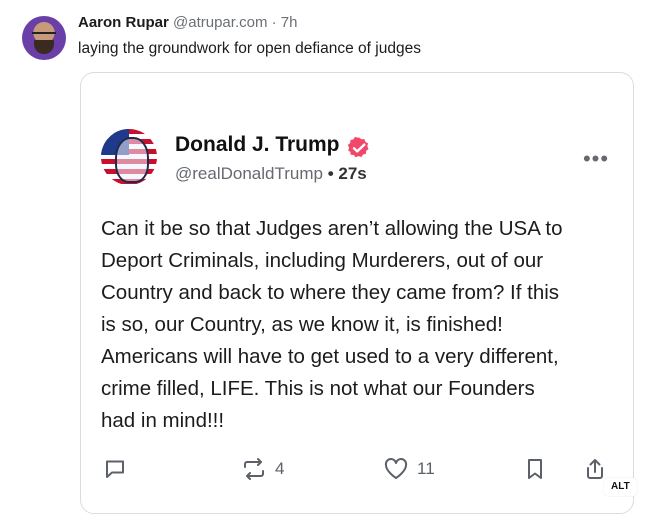 The width and height of the screenshot is (657, 514). I want to click on share-button, so click(595, 469).